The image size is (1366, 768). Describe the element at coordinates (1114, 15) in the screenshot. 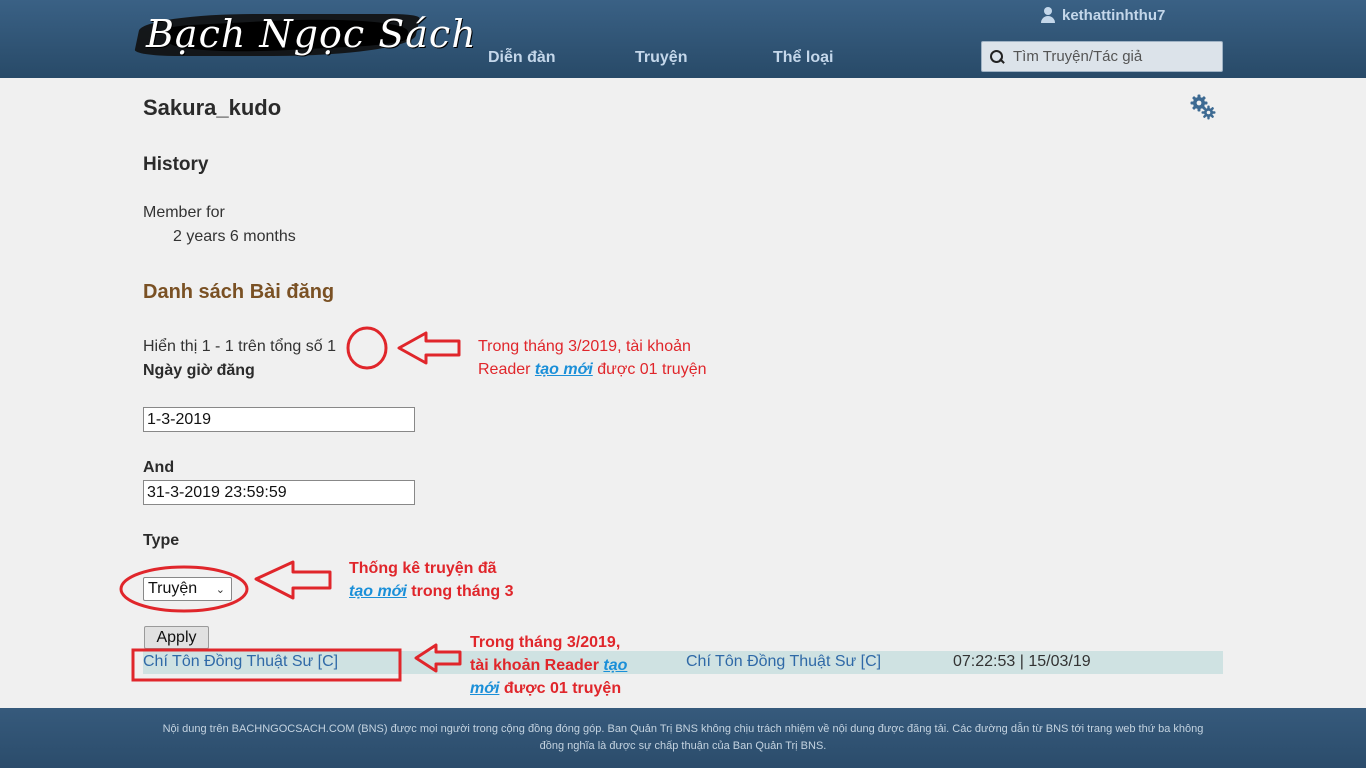

I see `username-label: kethattinhthu7` at that location.